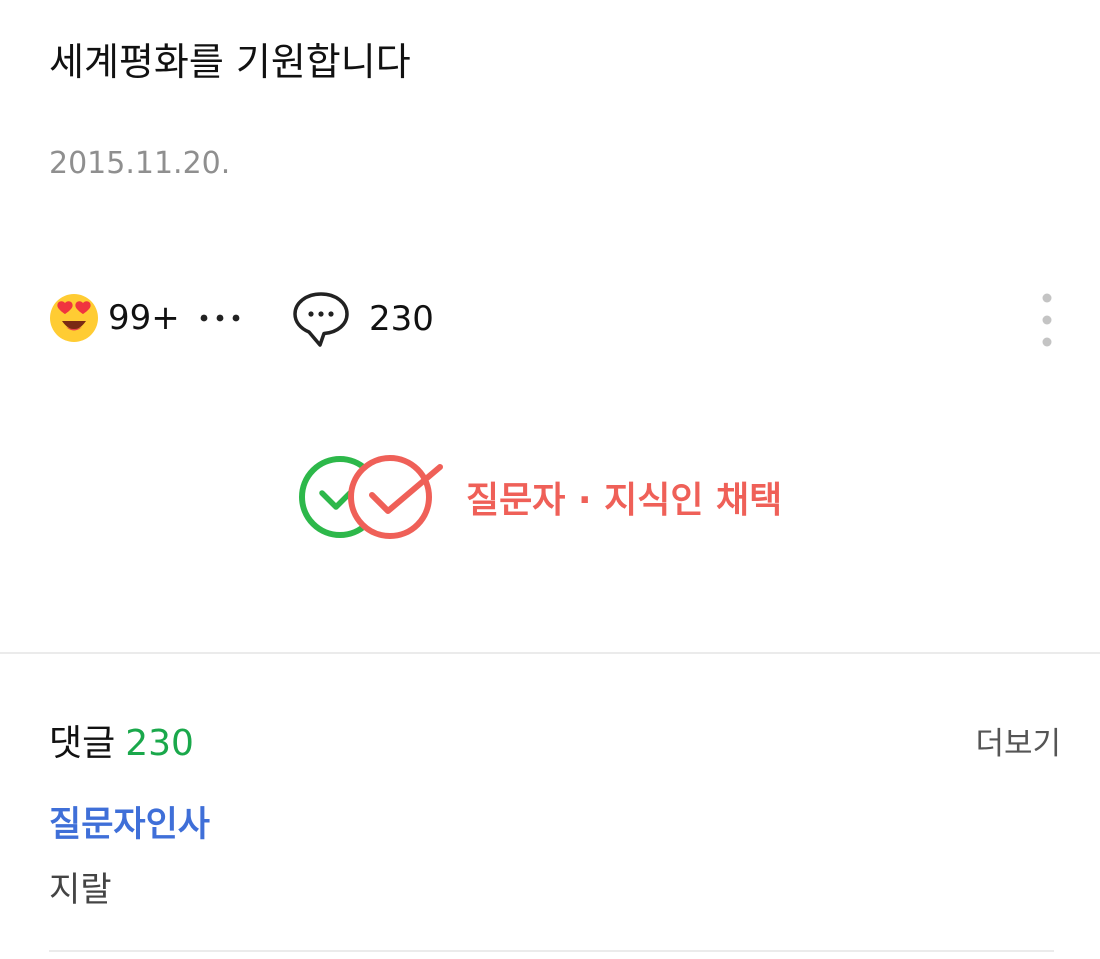 This screenshot has width=1100, height=959. I want to click on adoption-badge-label: 질문자 · 지식인 채택, so click(624, 500).